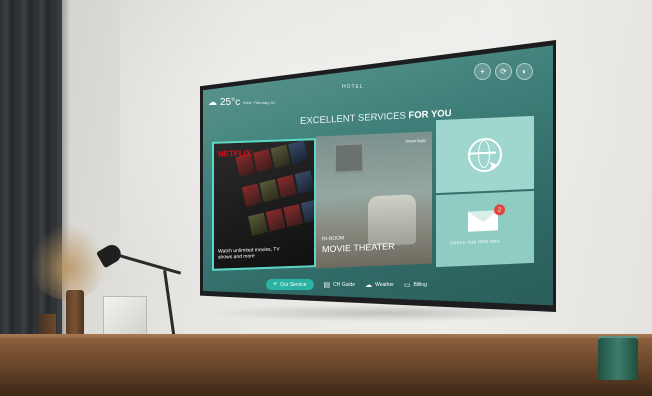 This screenshot has height=396, width=652. I want to click on hotel-label: HOTEL, so click(353, 87).